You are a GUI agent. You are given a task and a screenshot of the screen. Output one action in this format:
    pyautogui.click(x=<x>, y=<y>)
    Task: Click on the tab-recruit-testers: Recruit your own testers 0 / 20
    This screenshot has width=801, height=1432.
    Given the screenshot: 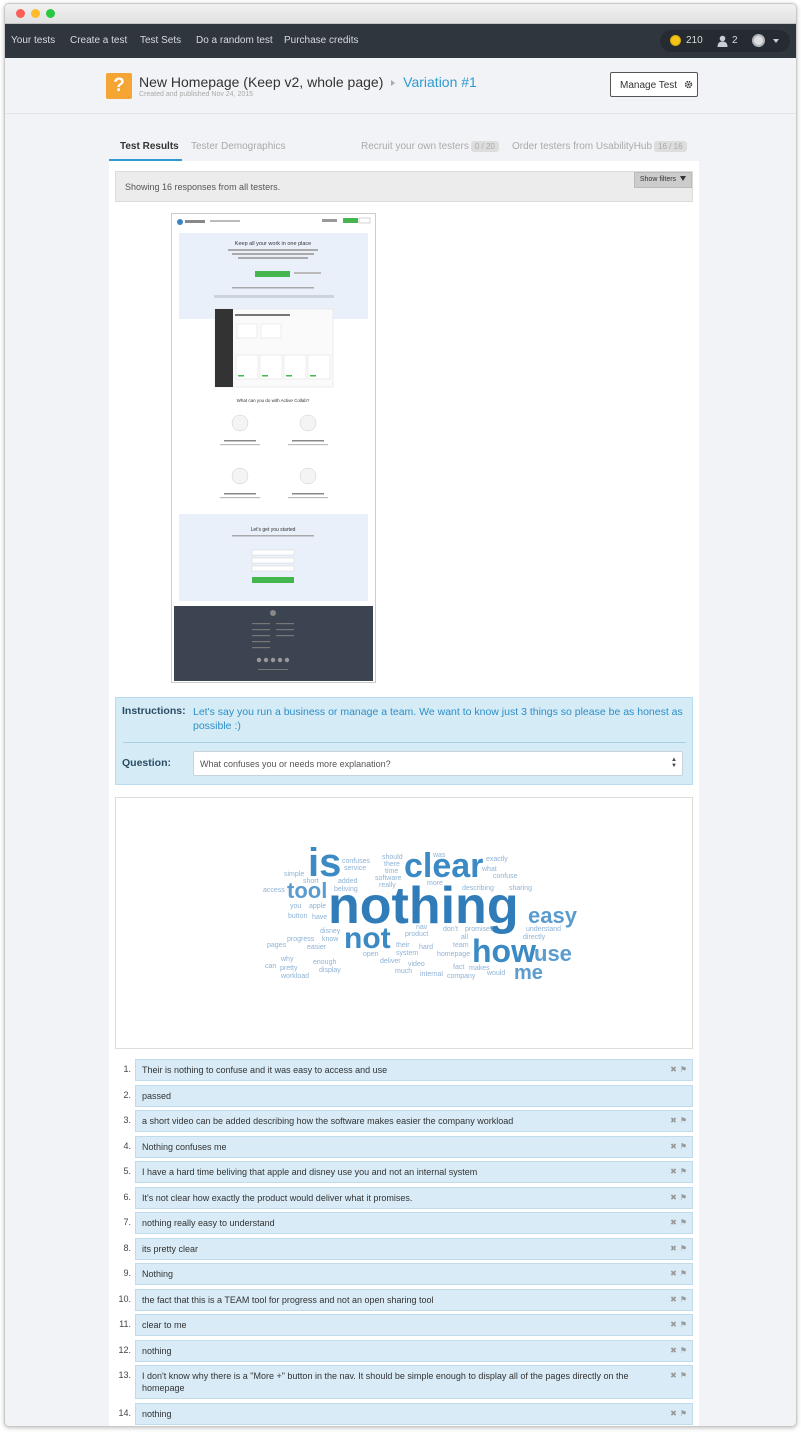 What is the action you would take?
    pyautogui.click(x=430, y=146)
    